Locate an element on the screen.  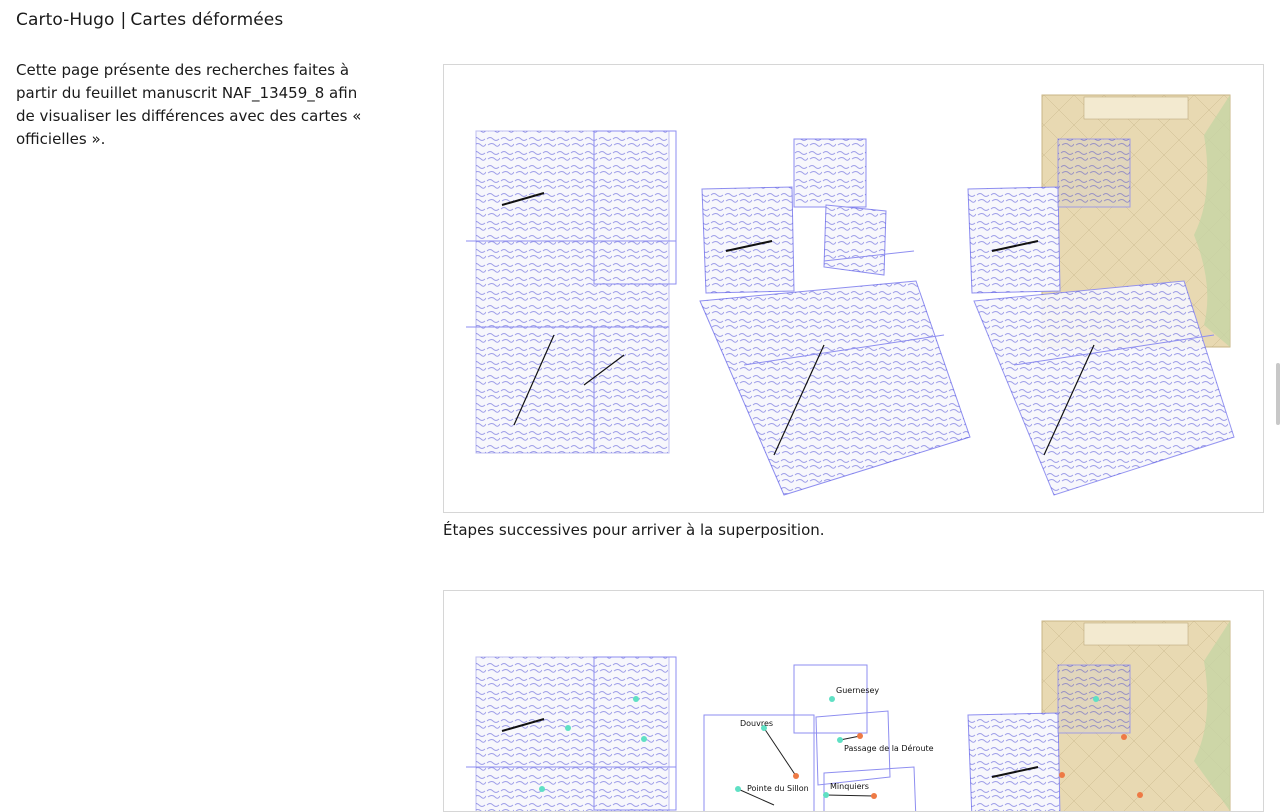
page-scrollbar is located at coordinates (1278, 394).